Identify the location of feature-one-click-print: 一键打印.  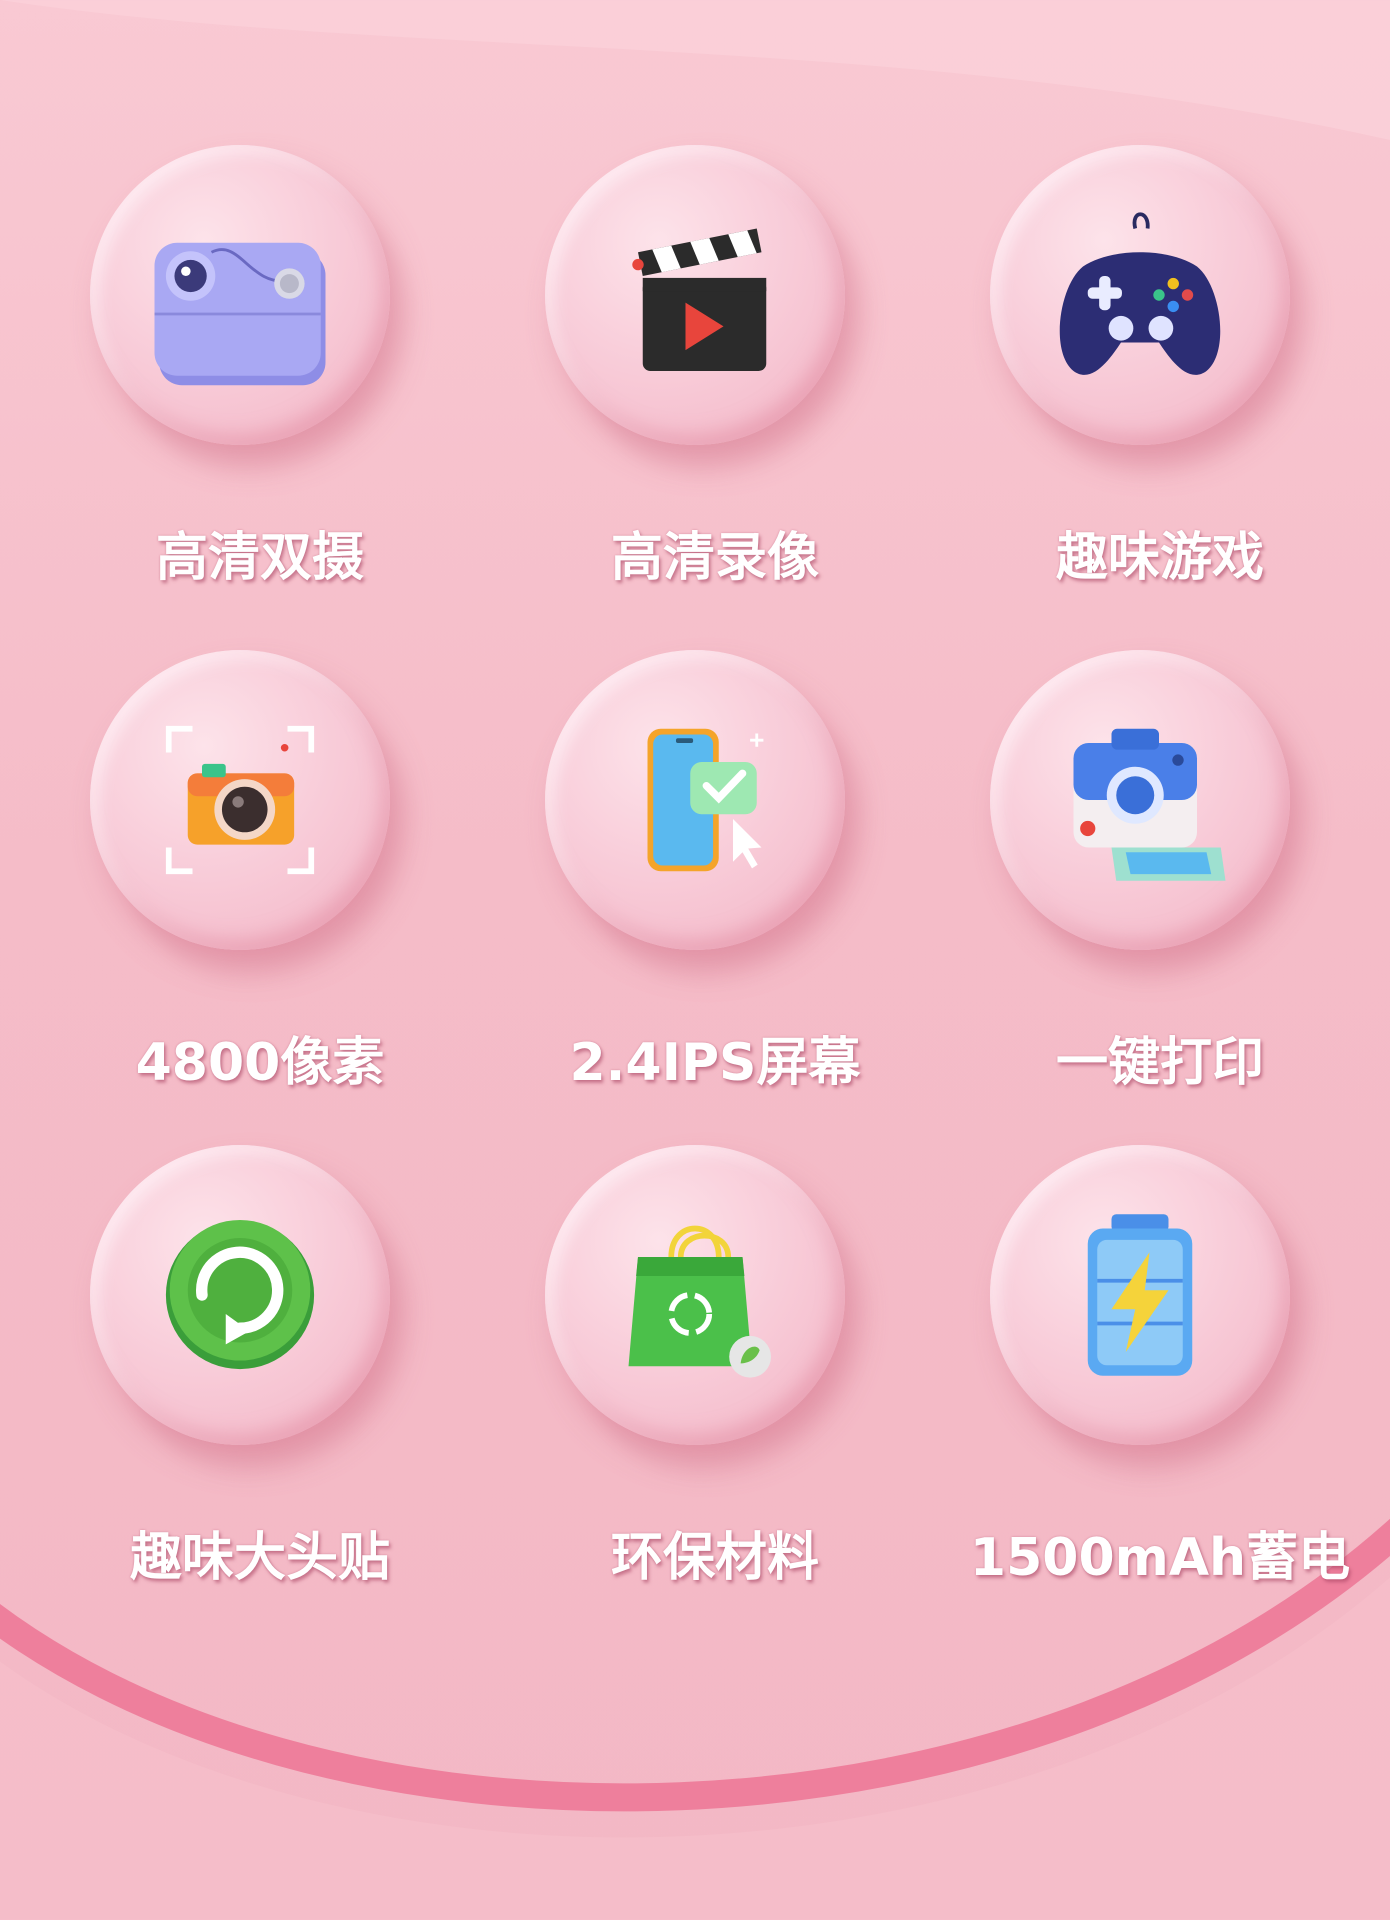
(1135, 861).